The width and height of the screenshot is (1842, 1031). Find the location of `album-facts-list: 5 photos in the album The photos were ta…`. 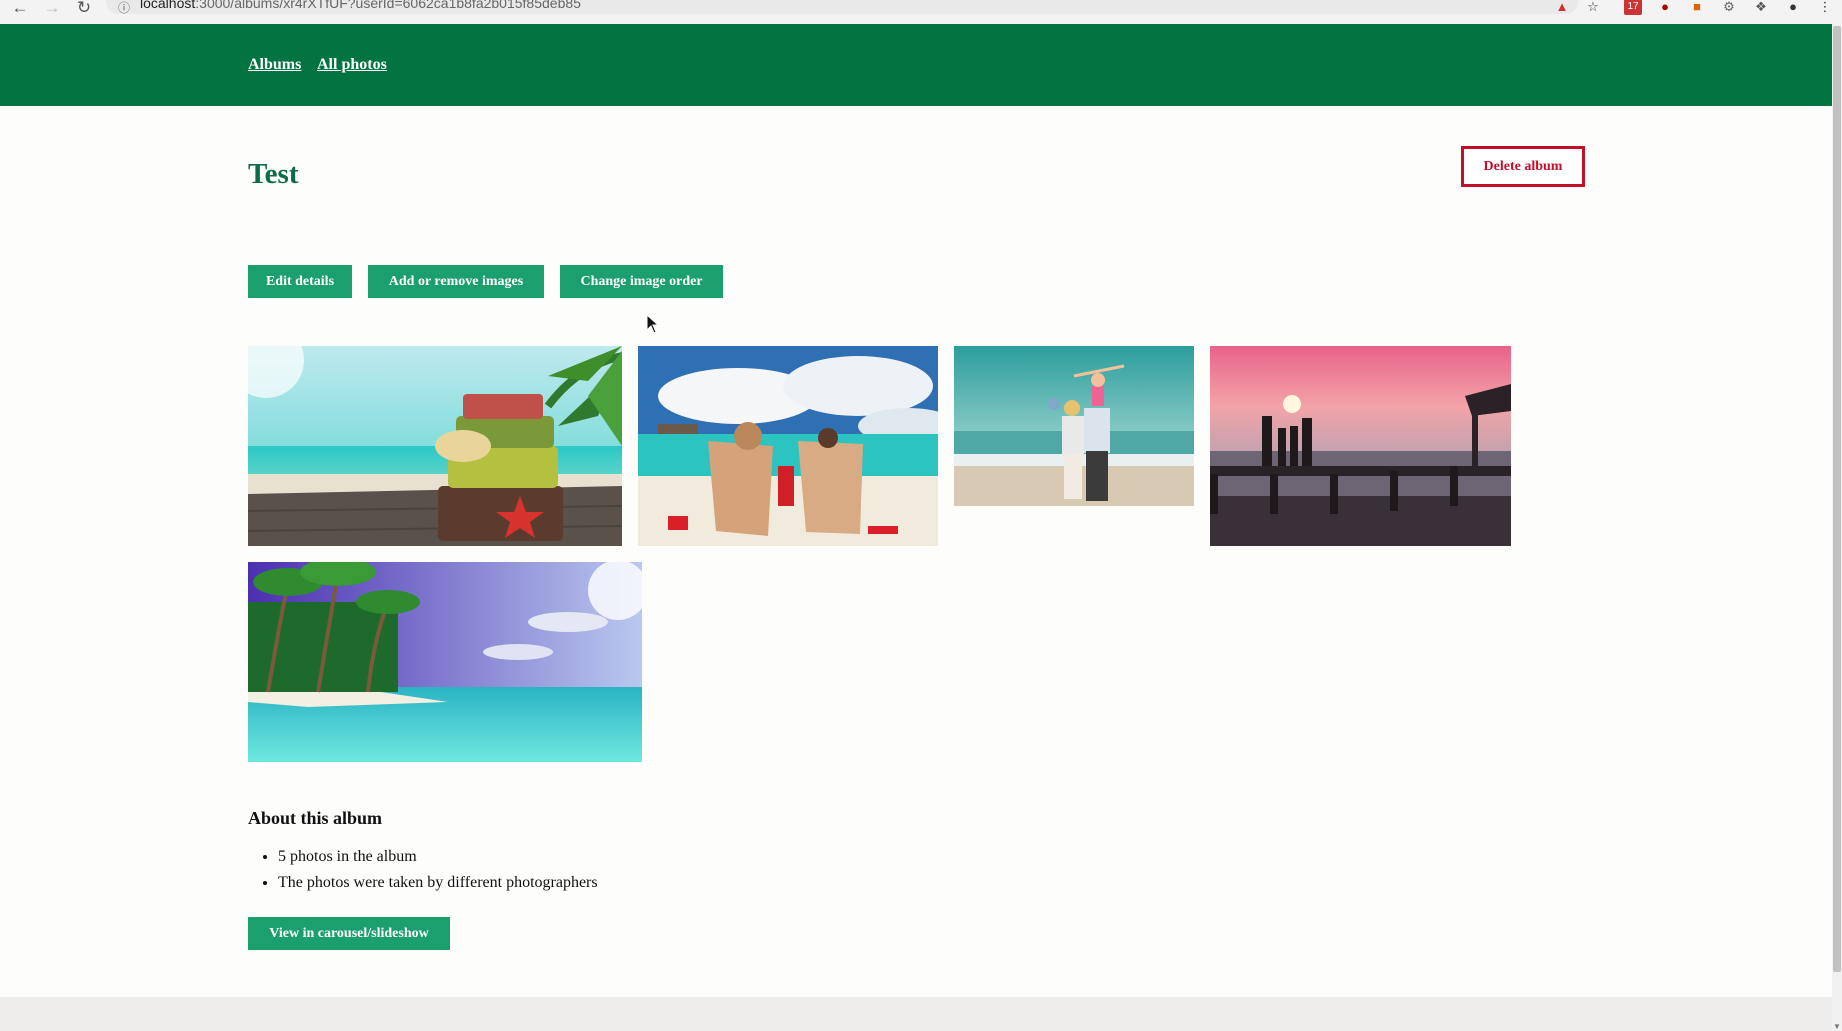

album-facts-list: 5 photos in the album The photos were ta… is located at coordinates (423, 872).